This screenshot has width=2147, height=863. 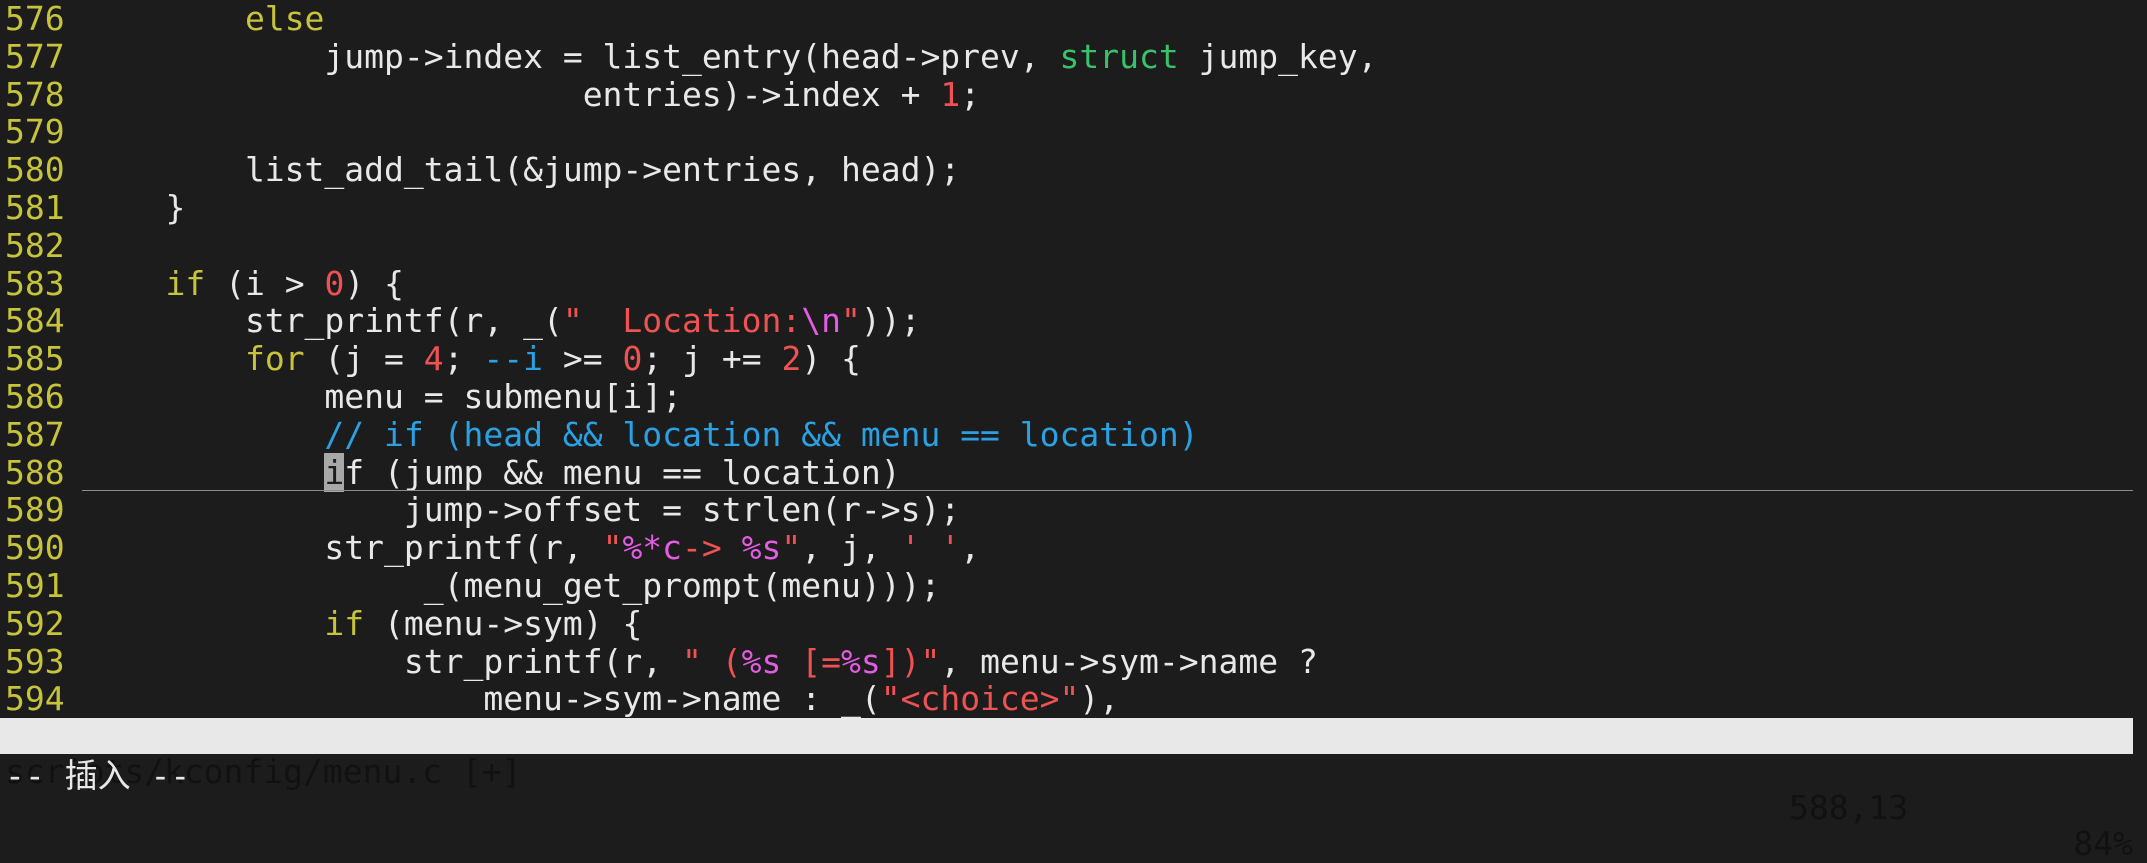 What do you see at coordinates (1849, 807) in the screenshot?
I see `cursor-position: 588,13` at bounding box center [1849, 807].